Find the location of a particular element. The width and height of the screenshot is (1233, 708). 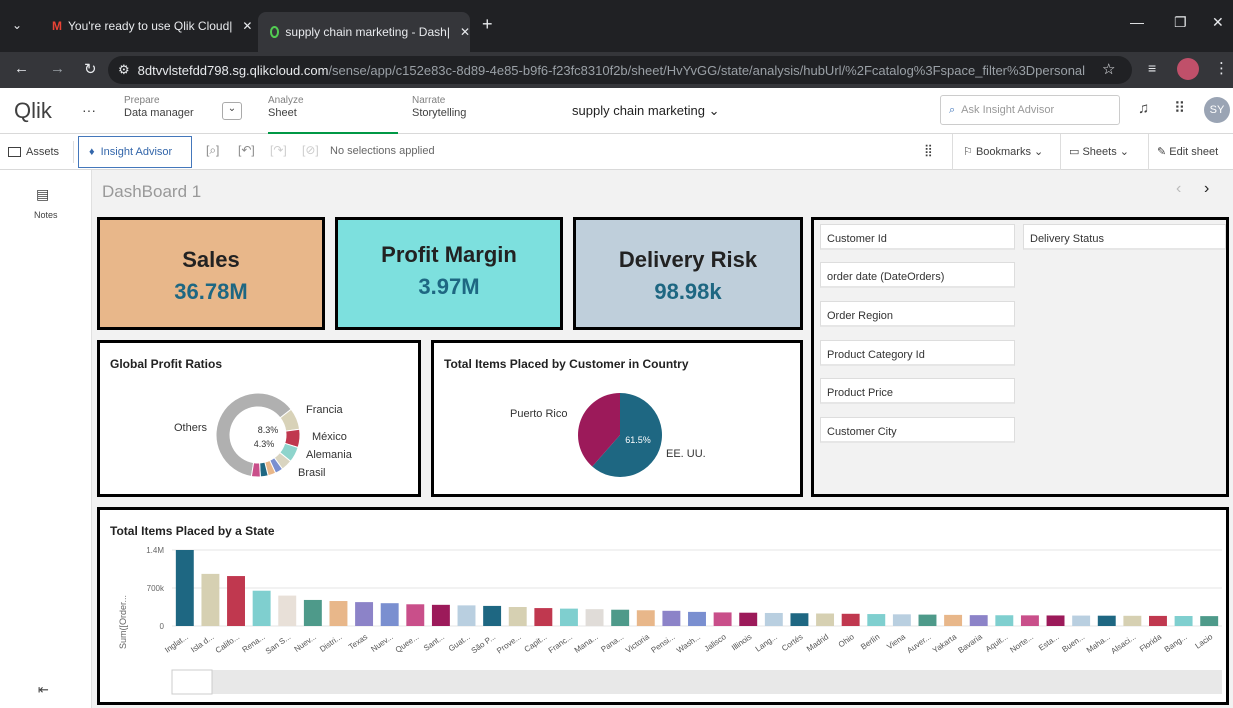

browser-tab-qlik: supply chain marketing - Dash| ✕ is located at coordinates (364, 32).